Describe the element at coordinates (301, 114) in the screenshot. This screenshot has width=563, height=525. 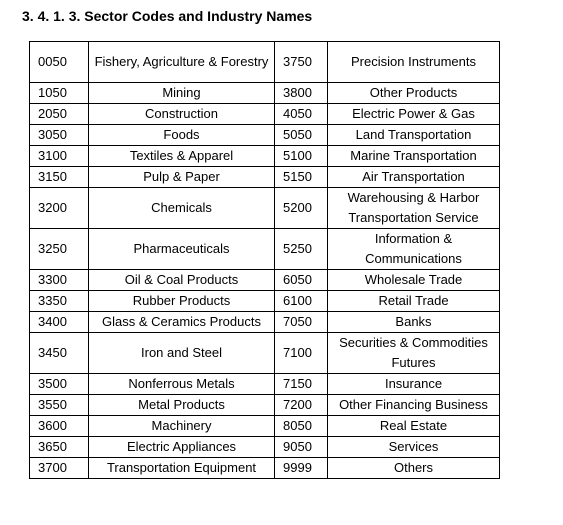
I see `sector-code-cell: 4050` at that location.